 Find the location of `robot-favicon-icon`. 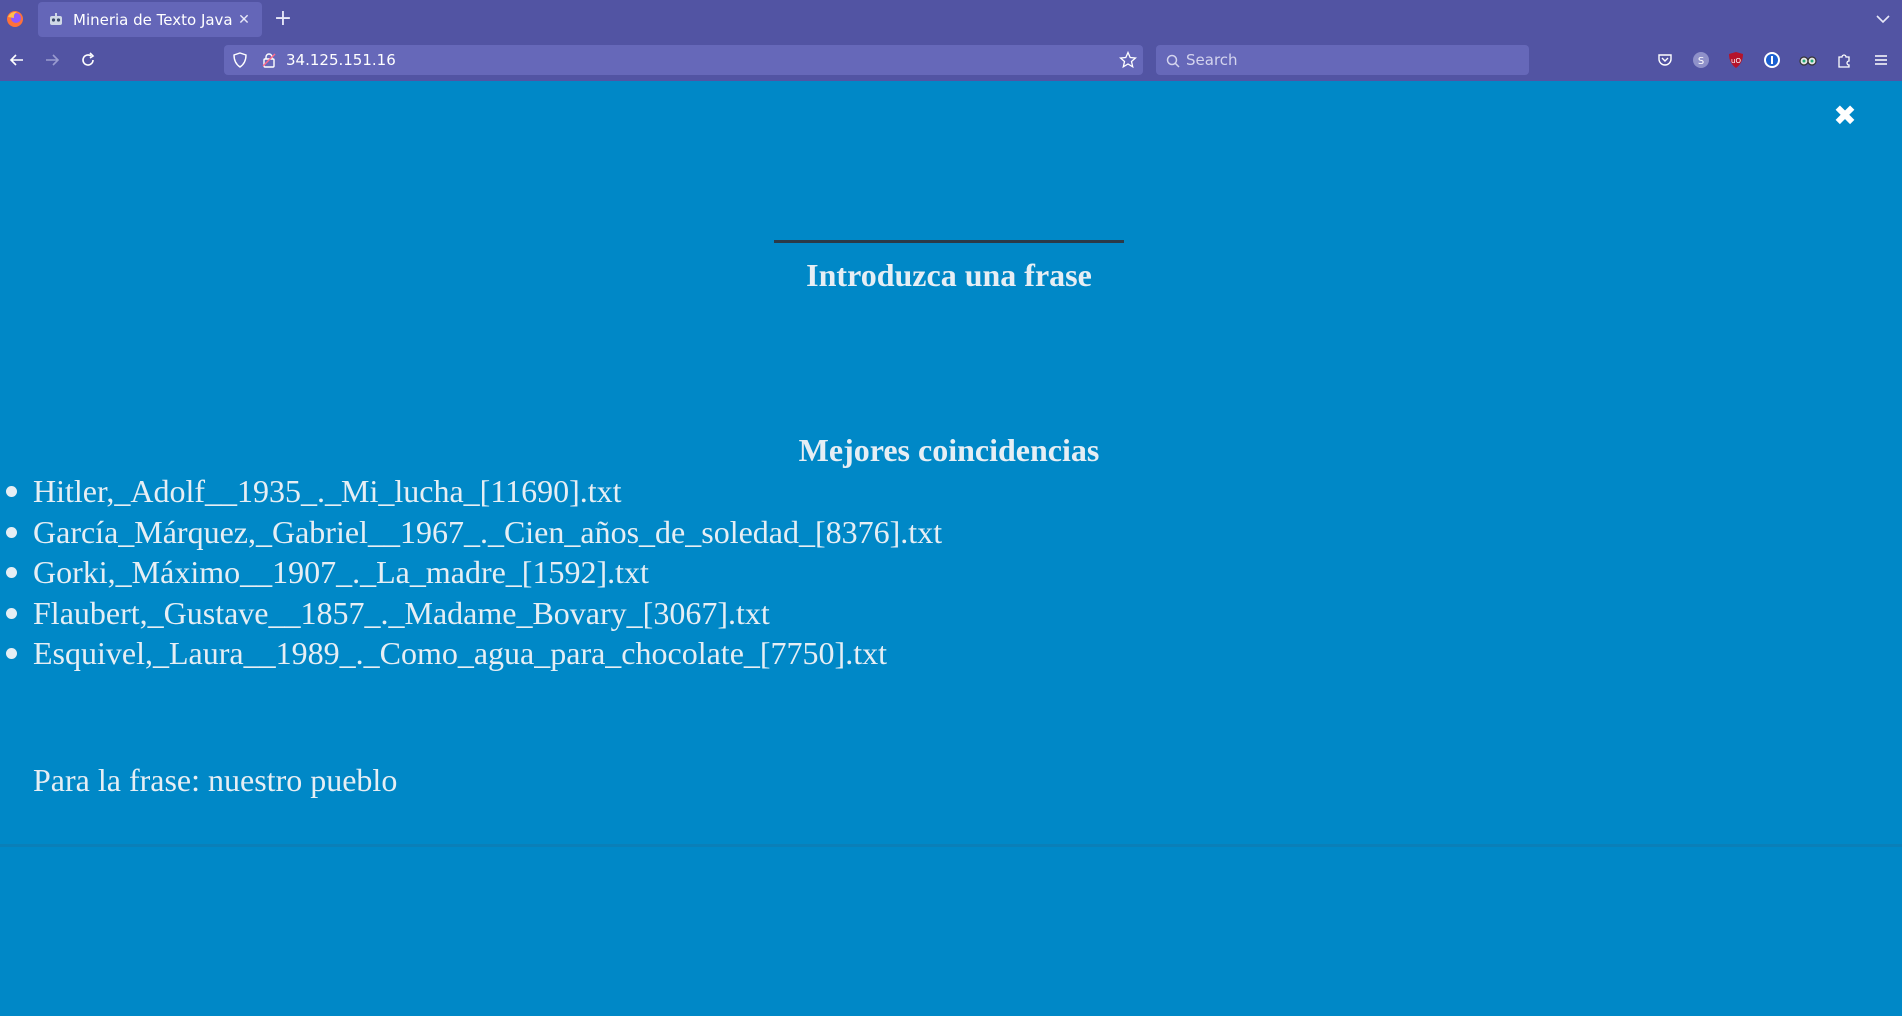

robot-favicon-icon is located at coordinates (56, 20).